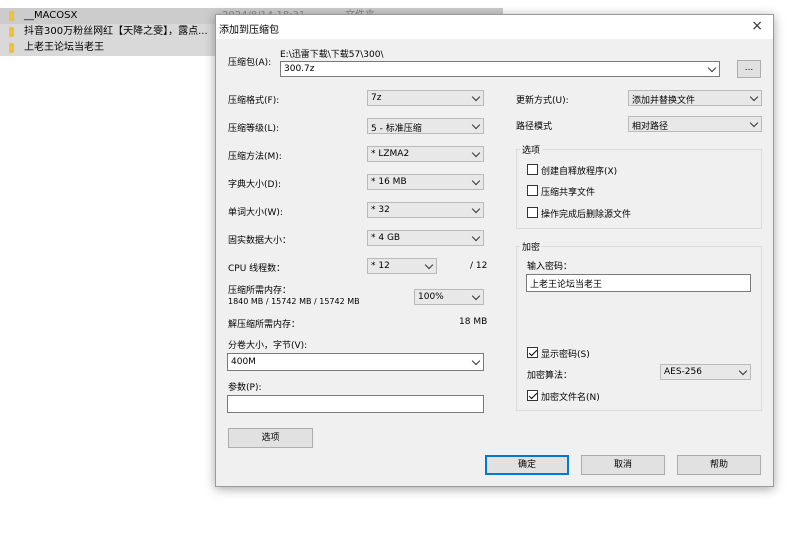  Describe the element at coordinates (705, 372) in the screenshot. I see `algo-select: AES-256` at that location.